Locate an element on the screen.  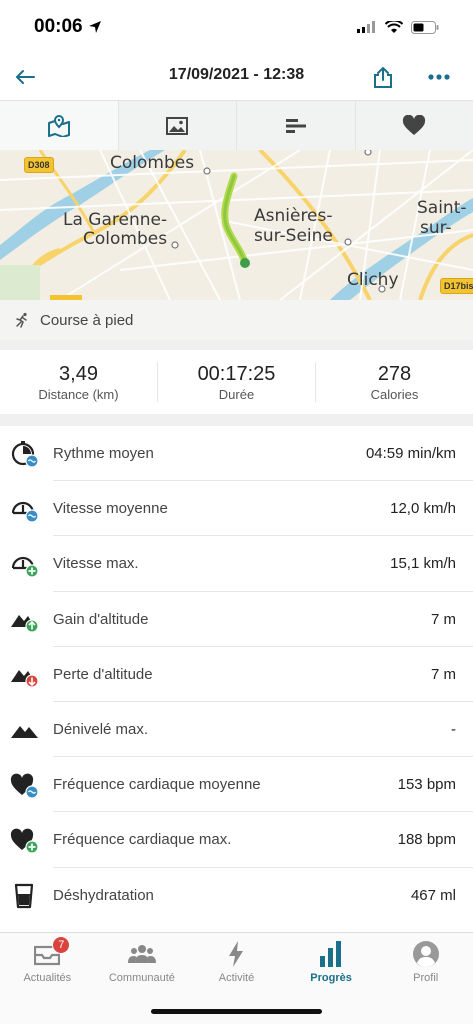
home-indicator is located at coordinates (236, 1011).